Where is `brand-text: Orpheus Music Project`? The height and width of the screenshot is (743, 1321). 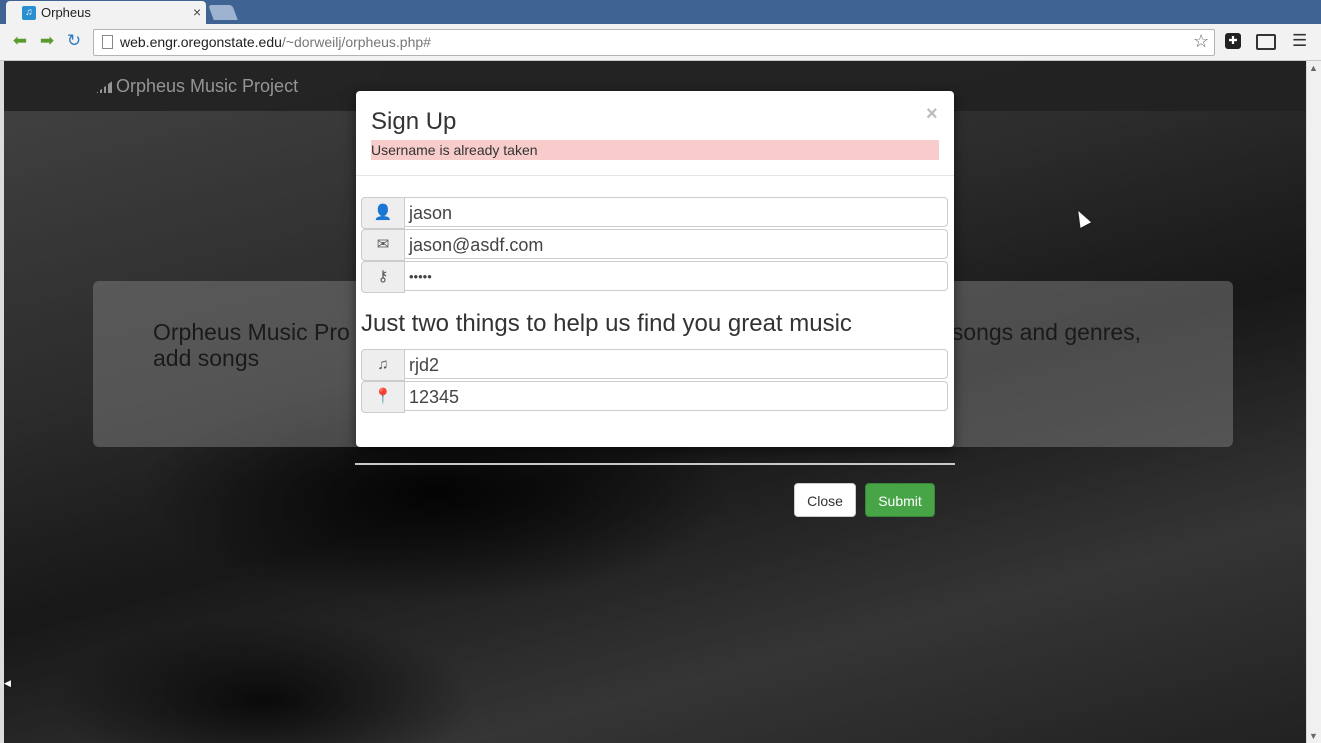
brand-text: Orpheus Music Project is located at coordinates (207, 86).